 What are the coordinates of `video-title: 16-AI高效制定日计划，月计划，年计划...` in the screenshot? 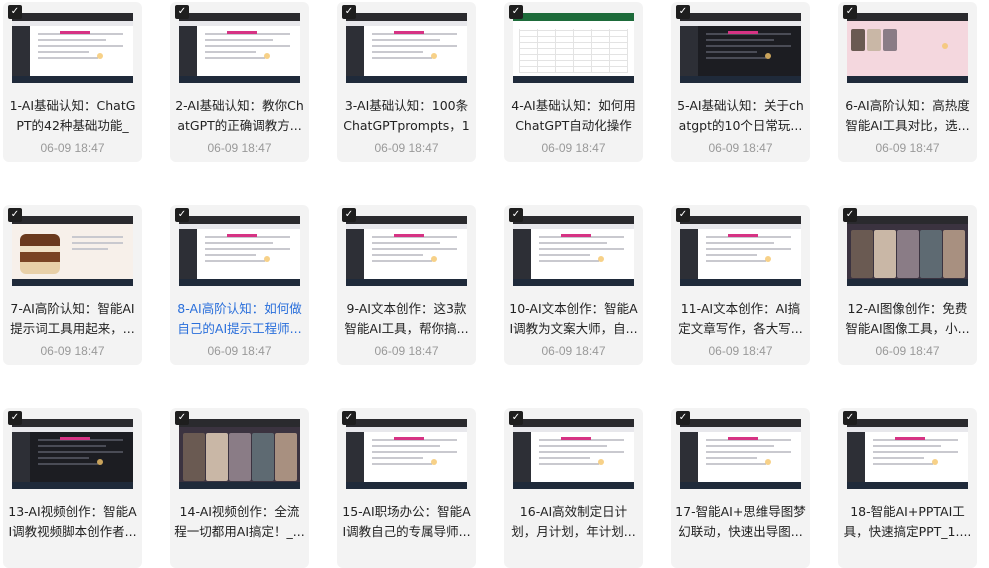 It's located at (573, 522).